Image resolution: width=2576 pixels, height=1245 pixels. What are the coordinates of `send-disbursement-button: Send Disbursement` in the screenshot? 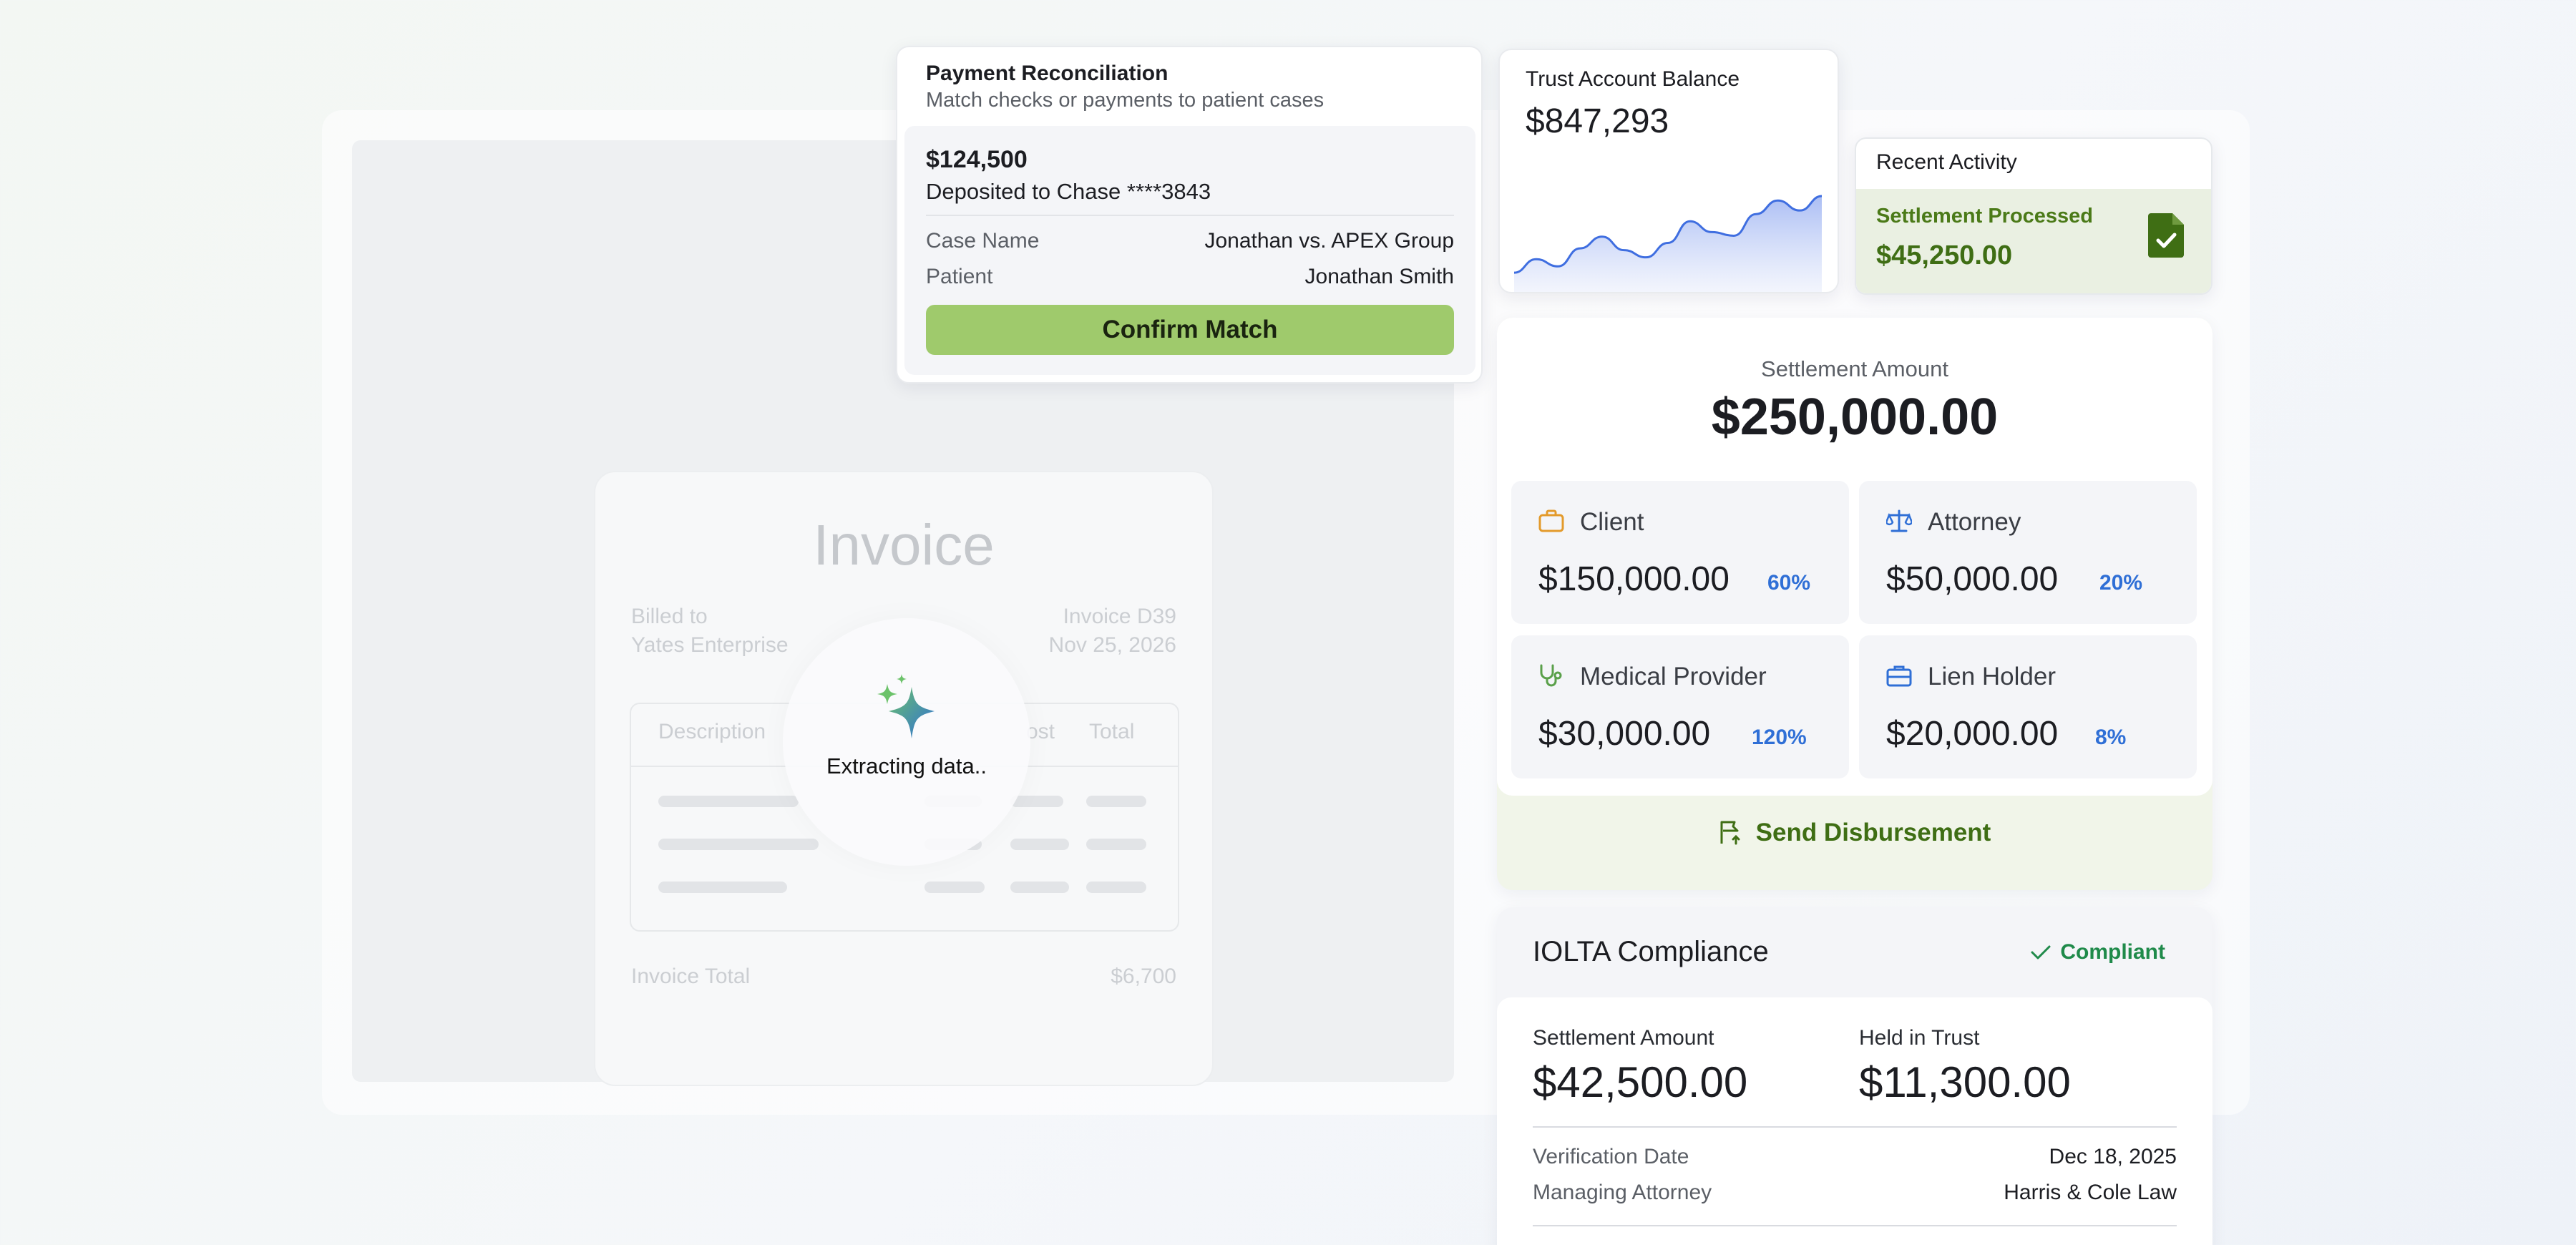 It's located at (1854, 833).